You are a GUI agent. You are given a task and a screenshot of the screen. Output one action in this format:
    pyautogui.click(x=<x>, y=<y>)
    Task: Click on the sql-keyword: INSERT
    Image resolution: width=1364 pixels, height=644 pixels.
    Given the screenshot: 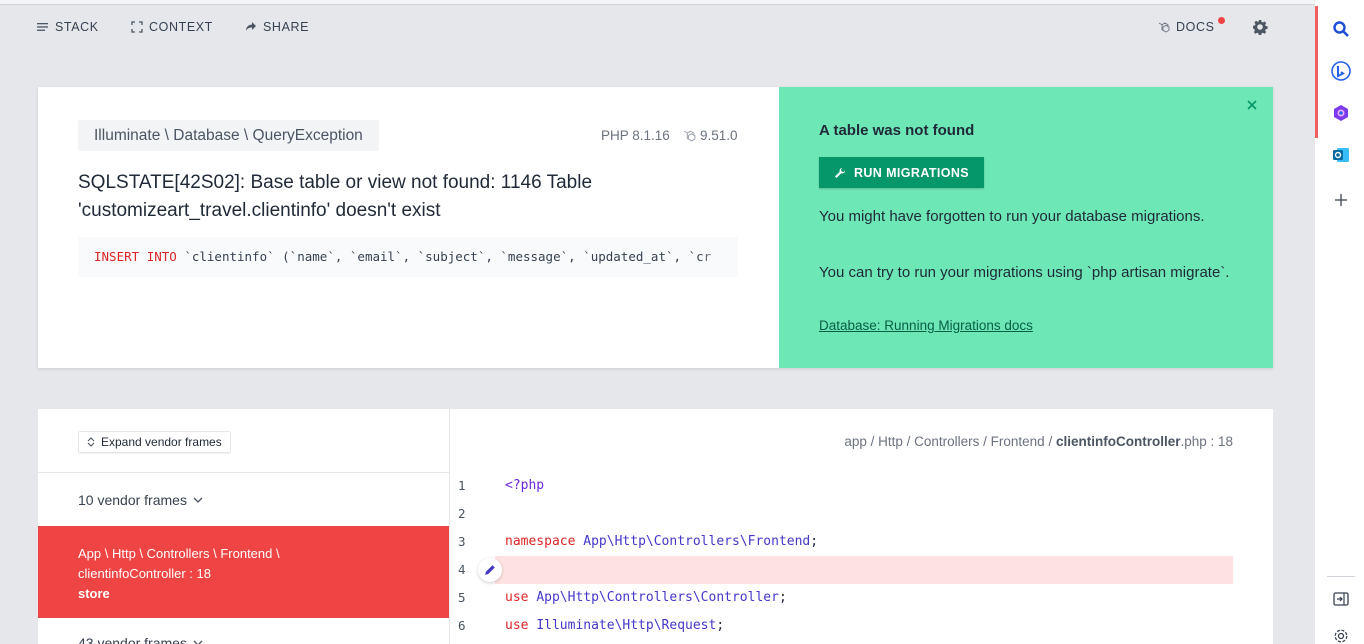 What is the action you would take?
    pyautogui.click(x=117, y=256)
    